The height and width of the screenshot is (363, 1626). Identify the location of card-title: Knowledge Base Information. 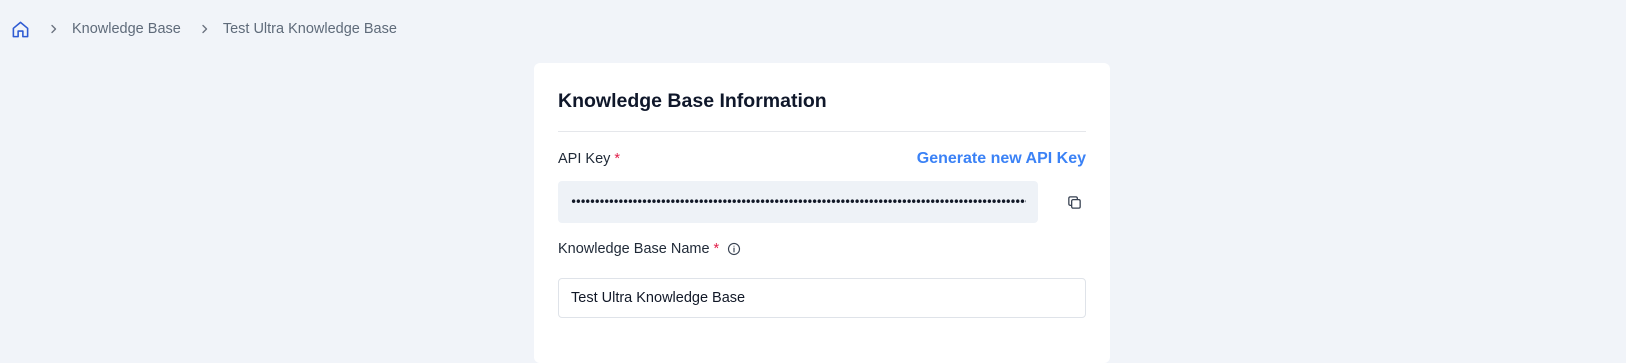
(692, 101).